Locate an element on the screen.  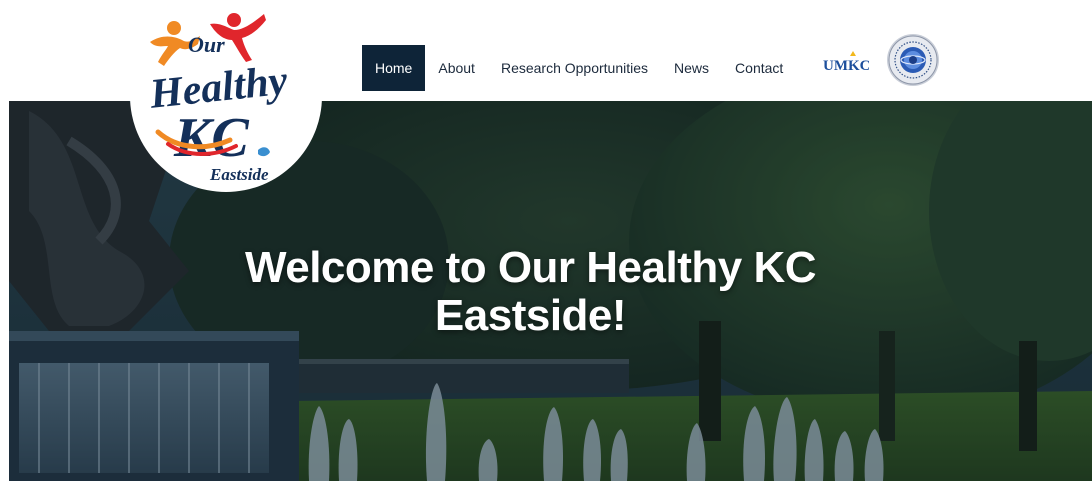
umkc-wordmark: UMKC is located at coordinates (846, 66).